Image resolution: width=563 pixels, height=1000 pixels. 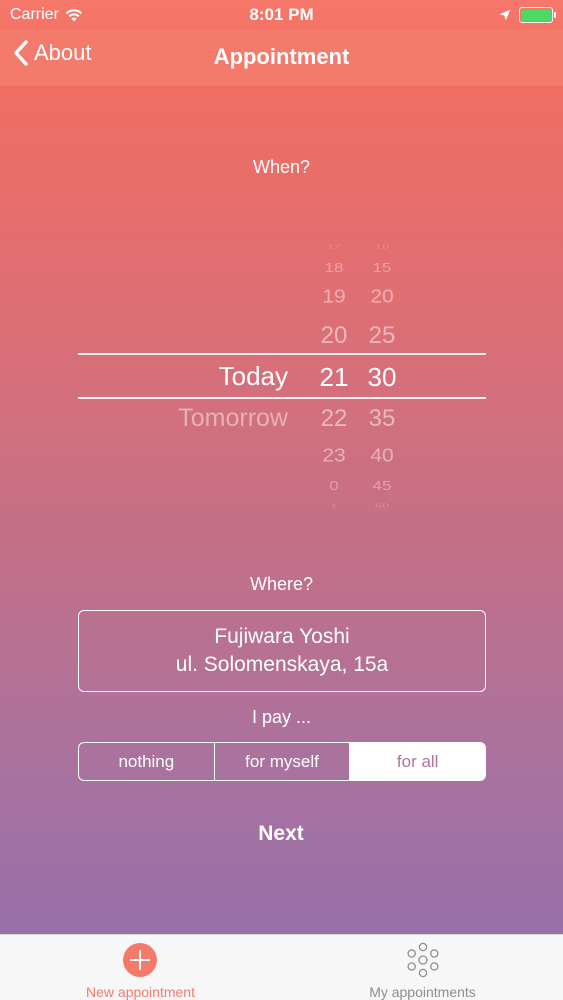 I want to click on back-button: About, so click(x=53, y=53).